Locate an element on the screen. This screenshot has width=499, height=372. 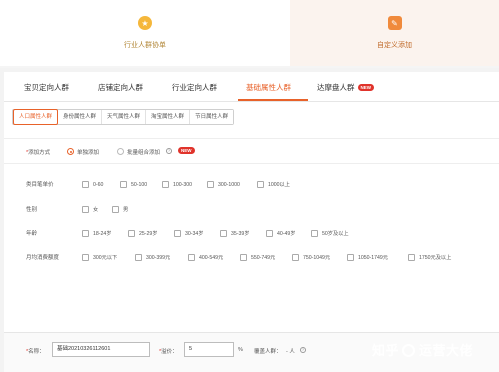
crowd-tabs: 宝贝定向人群 店铺定向人群 行业定向人群 基础属性人群 达摩盘人群 NEW is located at coordinates (251, 87).